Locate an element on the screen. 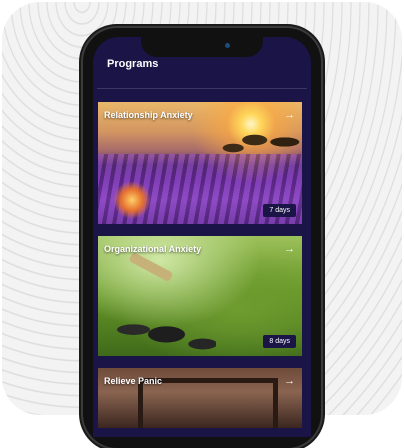 The width and height of the screenshot is (404, 448). zen-stones-image is located at coordinates (161, 332).